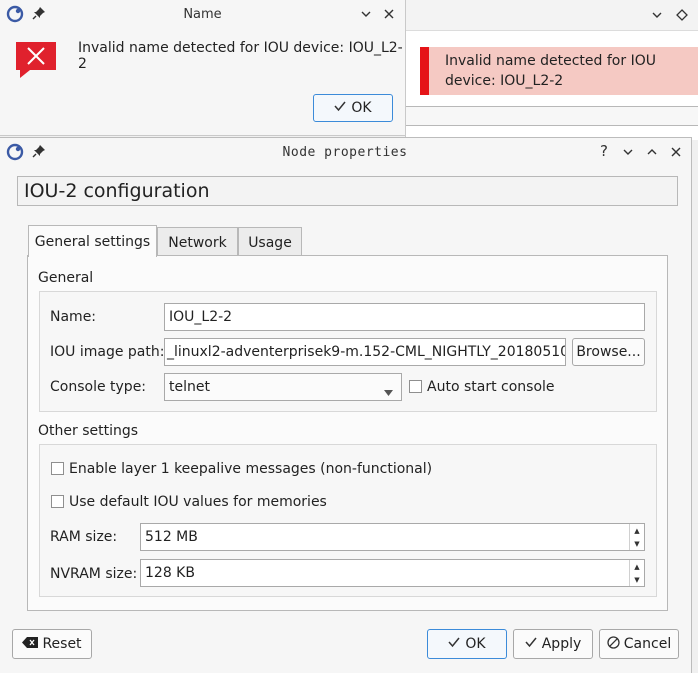  What do you see at coordinates (171, 537) in the screenshot?
I see `ram-size-value: 512 MB` at bounding box center [171, 537].